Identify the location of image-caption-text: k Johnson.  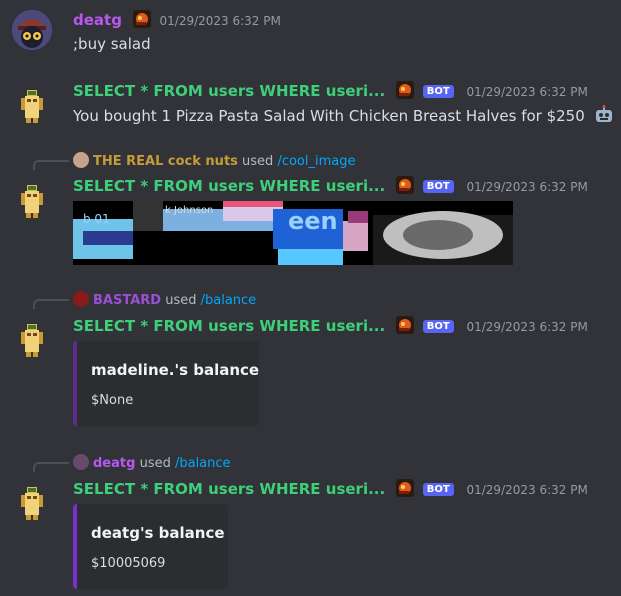
(189, 210).